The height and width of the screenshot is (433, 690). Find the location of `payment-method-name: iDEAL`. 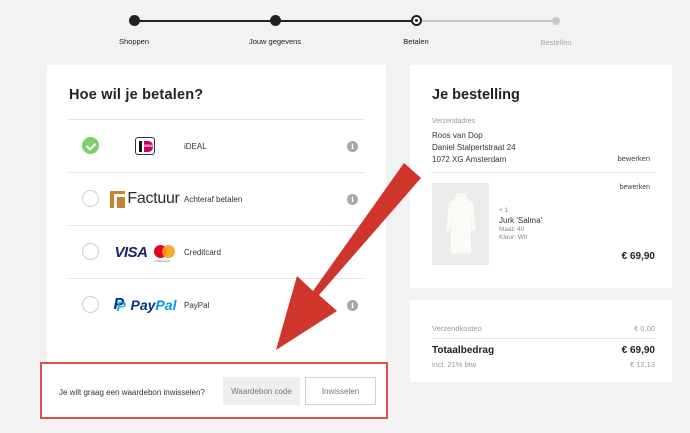

payment-method-name: iDEAL is located at coordinates (195, 146).